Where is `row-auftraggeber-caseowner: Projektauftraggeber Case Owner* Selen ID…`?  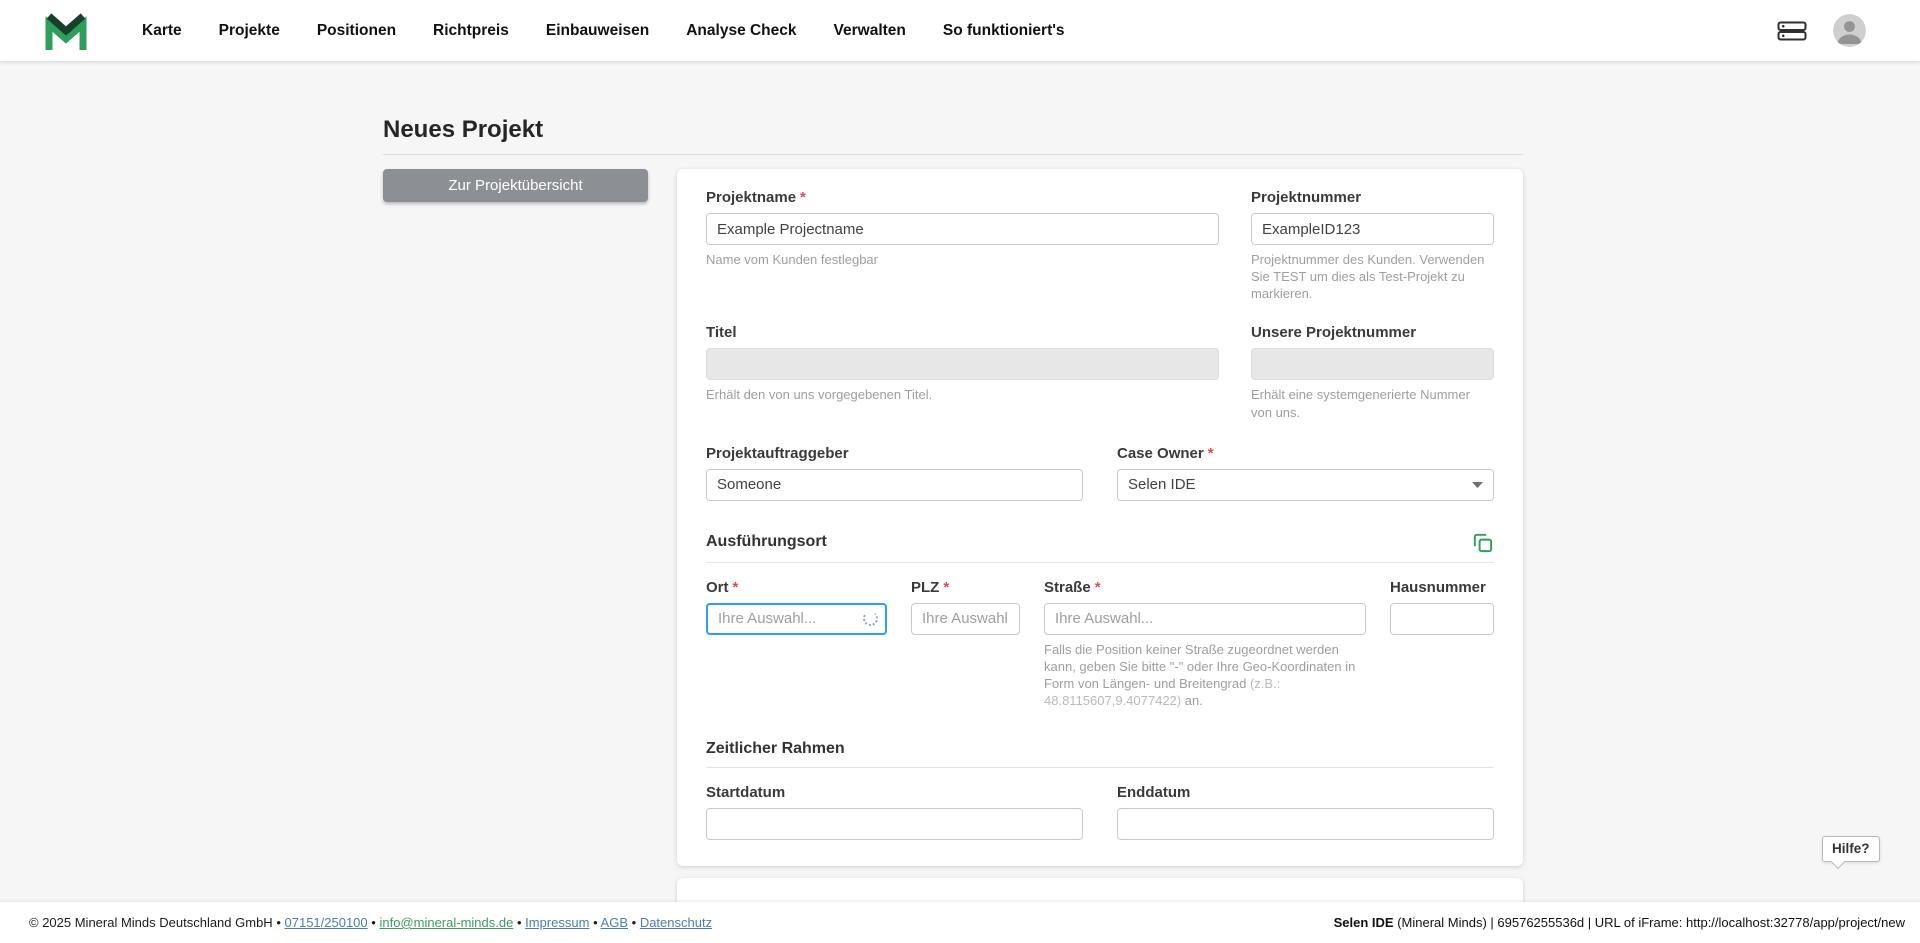
row-auftraggeber-caseowner: Projektauftraggeber Case Owner* Selen ID… is located at coordinates (1100, 473).